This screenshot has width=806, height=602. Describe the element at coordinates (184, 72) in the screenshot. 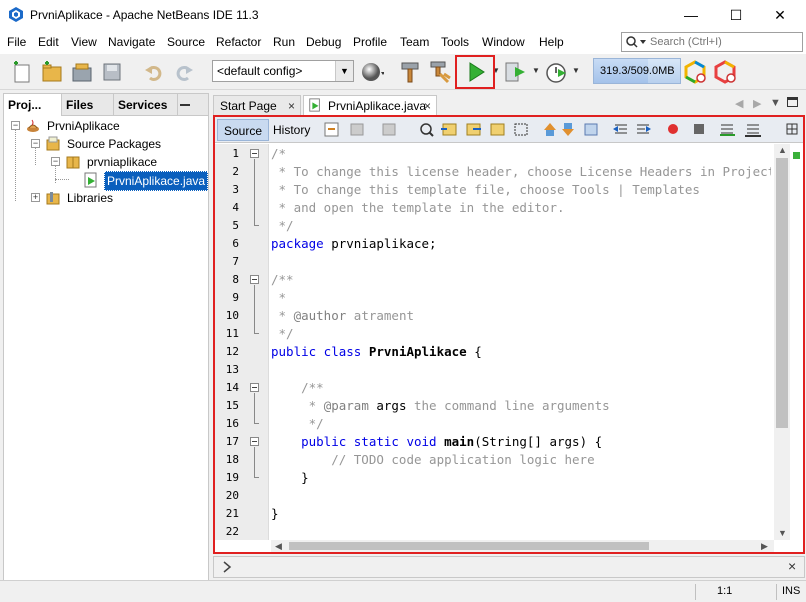

I see `redo-icon` at that location.